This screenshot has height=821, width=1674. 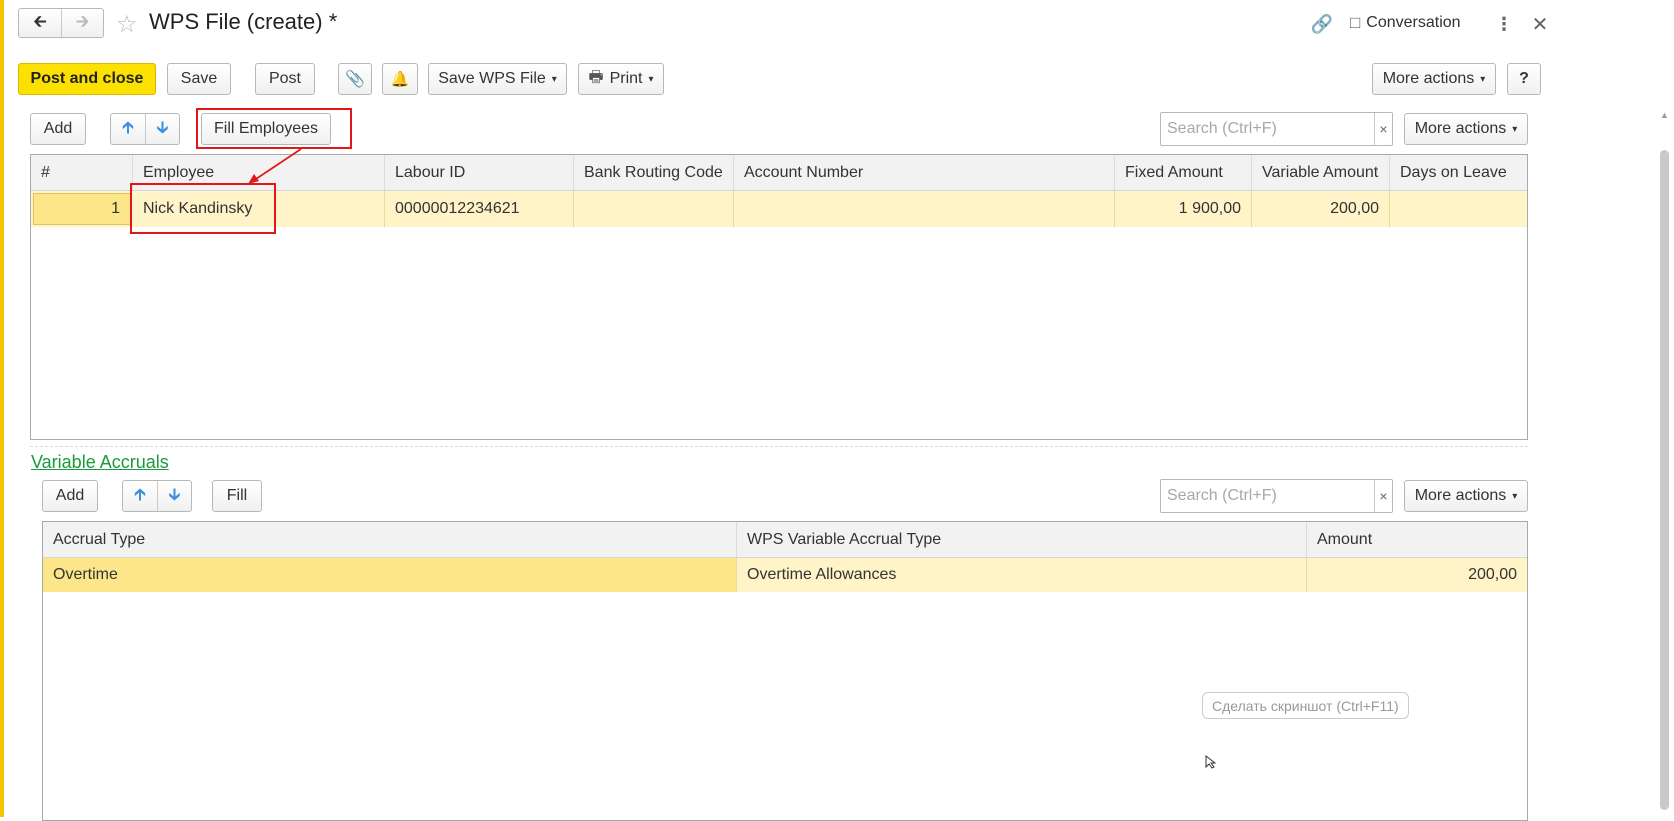 I want to click on add-accrual-button: Add, so click(x=70, y=496).